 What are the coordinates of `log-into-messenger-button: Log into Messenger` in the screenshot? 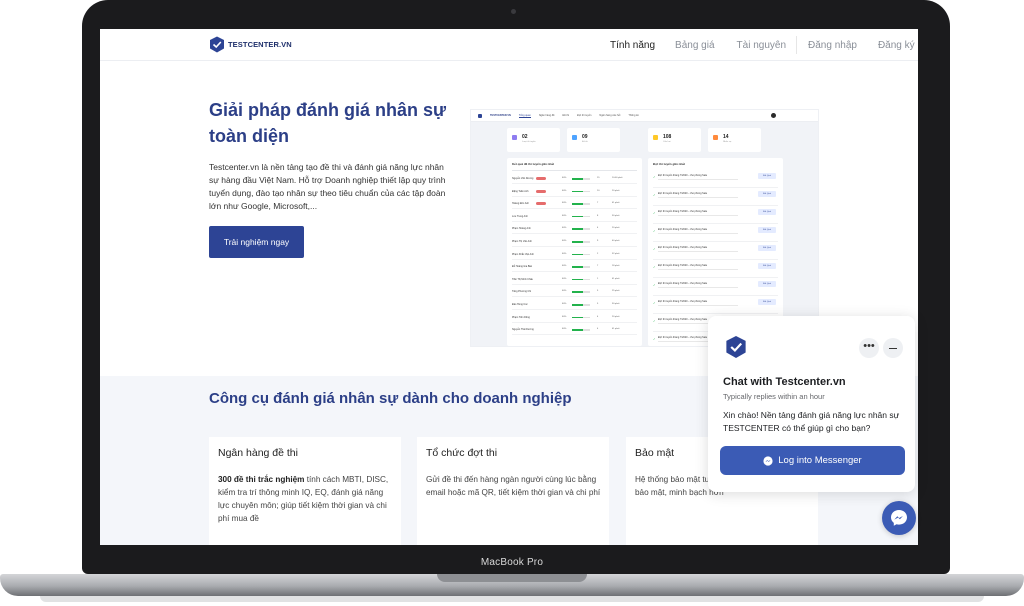 It's located at (812, 460).